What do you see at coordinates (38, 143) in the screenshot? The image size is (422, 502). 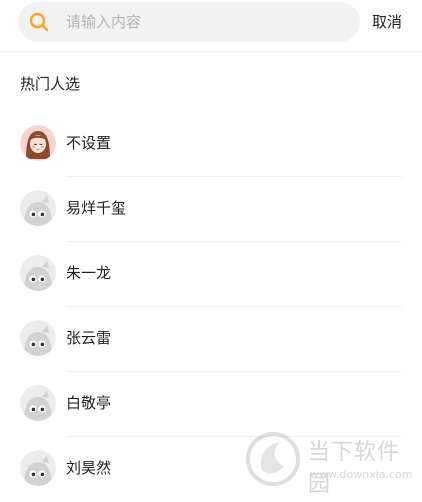 I see `girl-avatar-icon` at bounding box center [38, 143].